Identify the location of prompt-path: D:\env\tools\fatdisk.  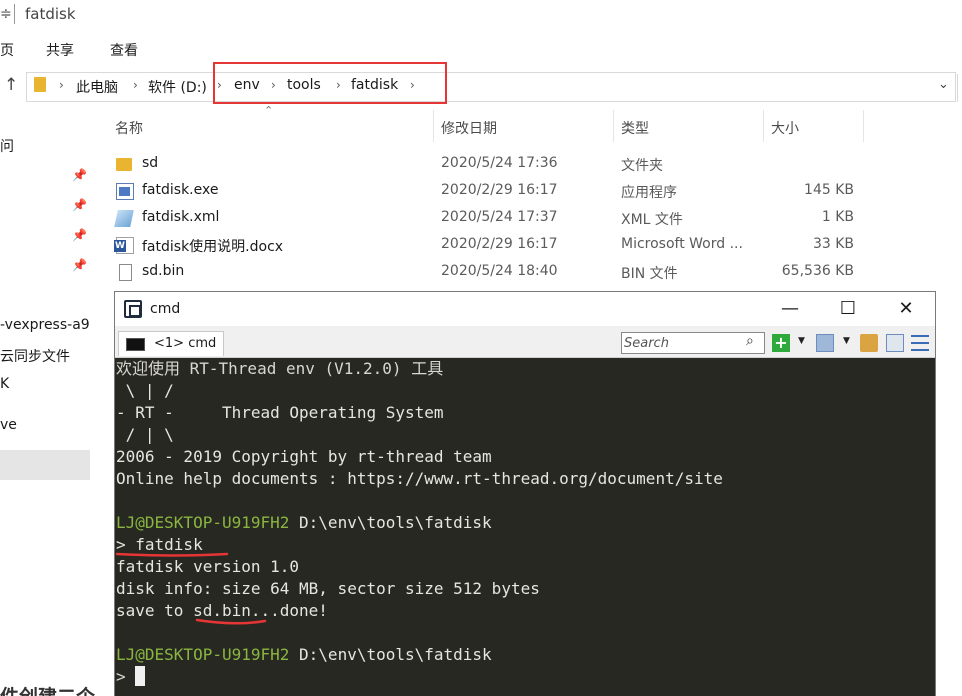
(395, 522).